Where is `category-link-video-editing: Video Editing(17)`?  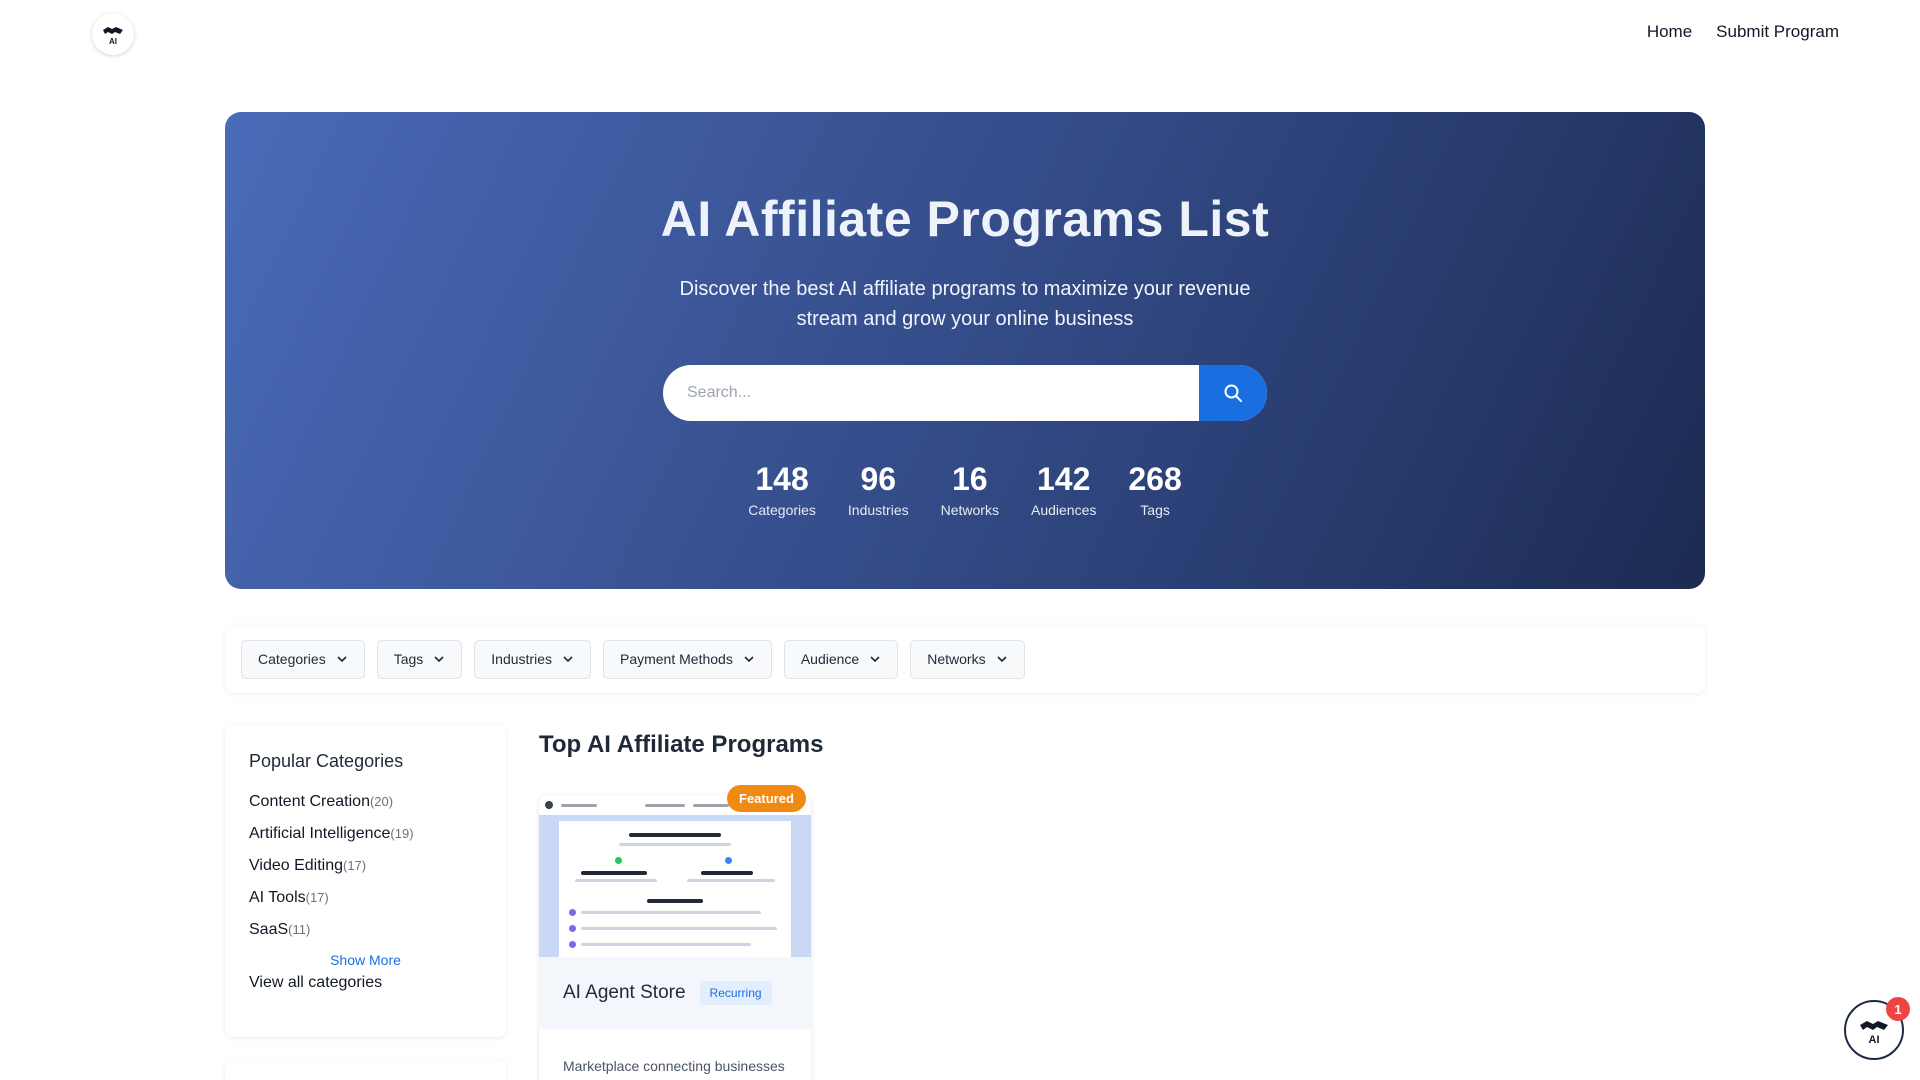
category-link-video-editing: Video Editing(17) is located at coordinates (365, 866).